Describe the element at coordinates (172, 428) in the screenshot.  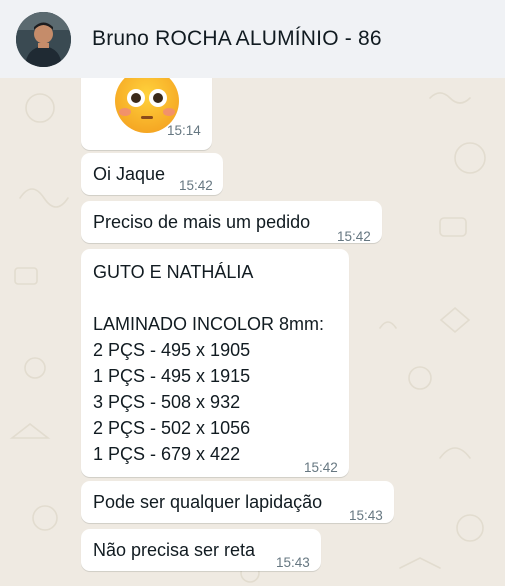
I see `message-line: 2 PÇS - 502 x 1056` at that location.